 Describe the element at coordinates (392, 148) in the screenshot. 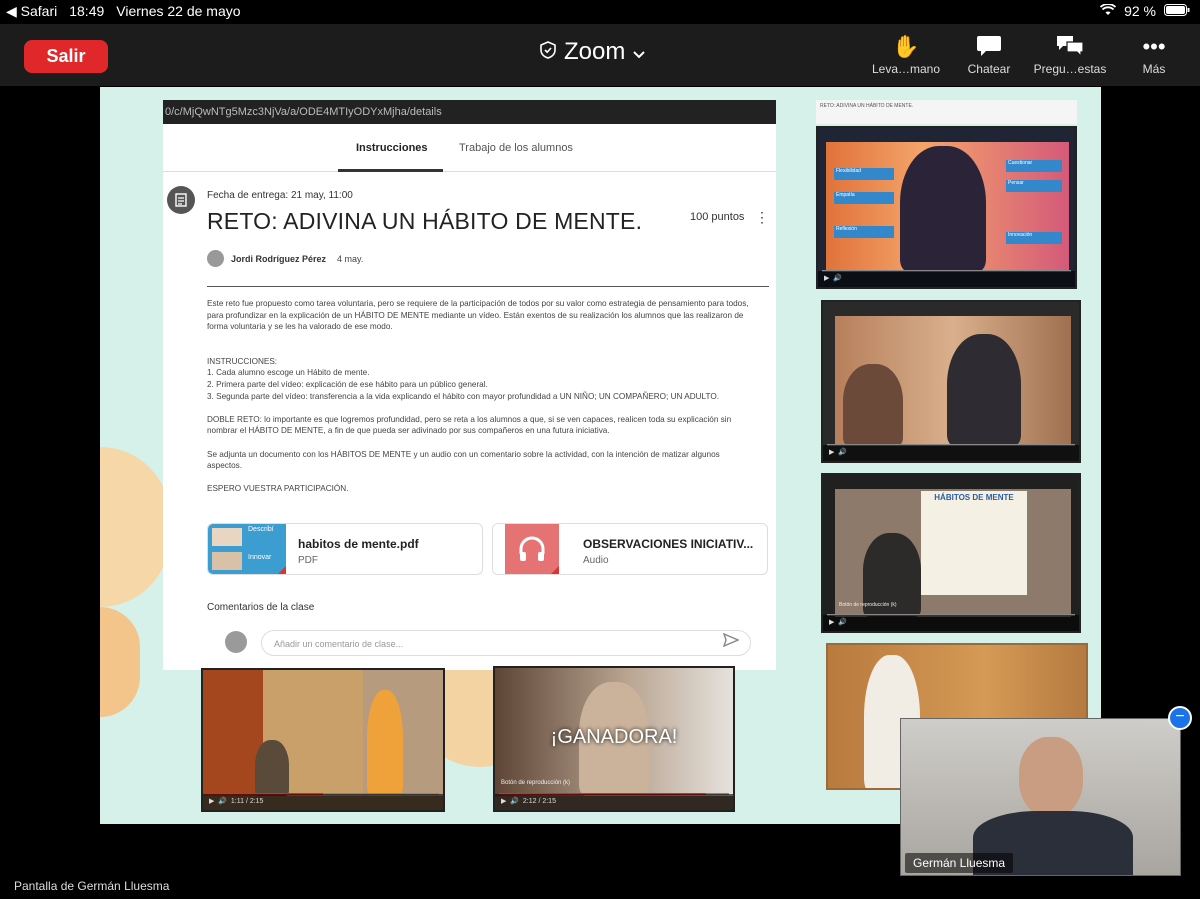

I see `tab-instructions: Instrucciones` at that location.